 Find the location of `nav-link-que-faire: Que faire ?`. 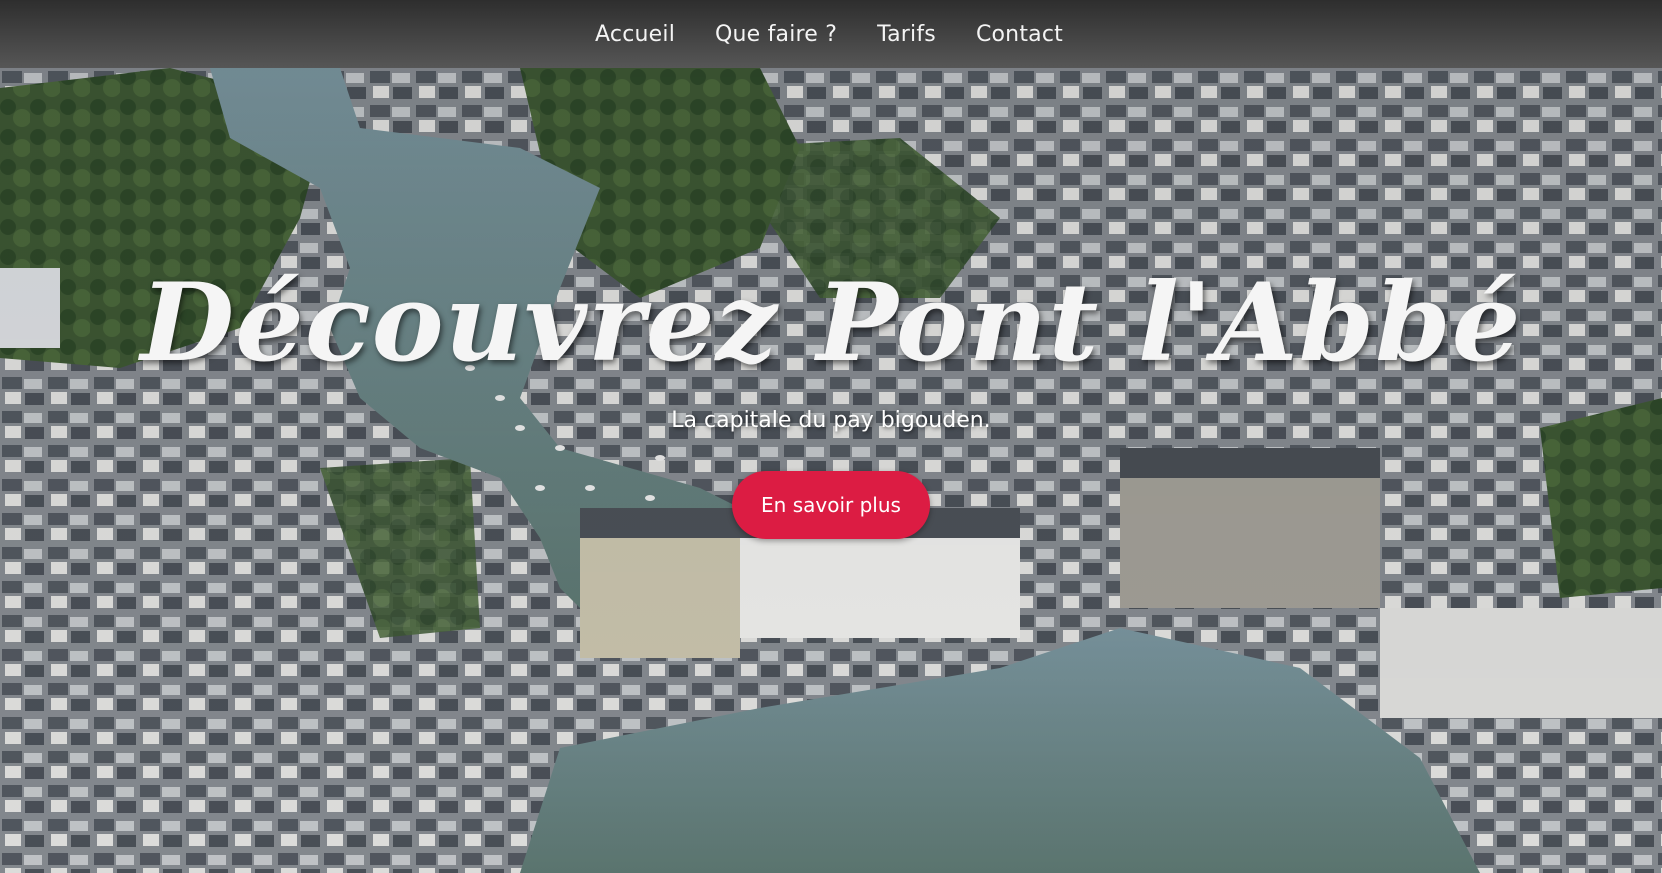

nav-link-que-faire: Que faire ? is located at coordinates (776, 34).